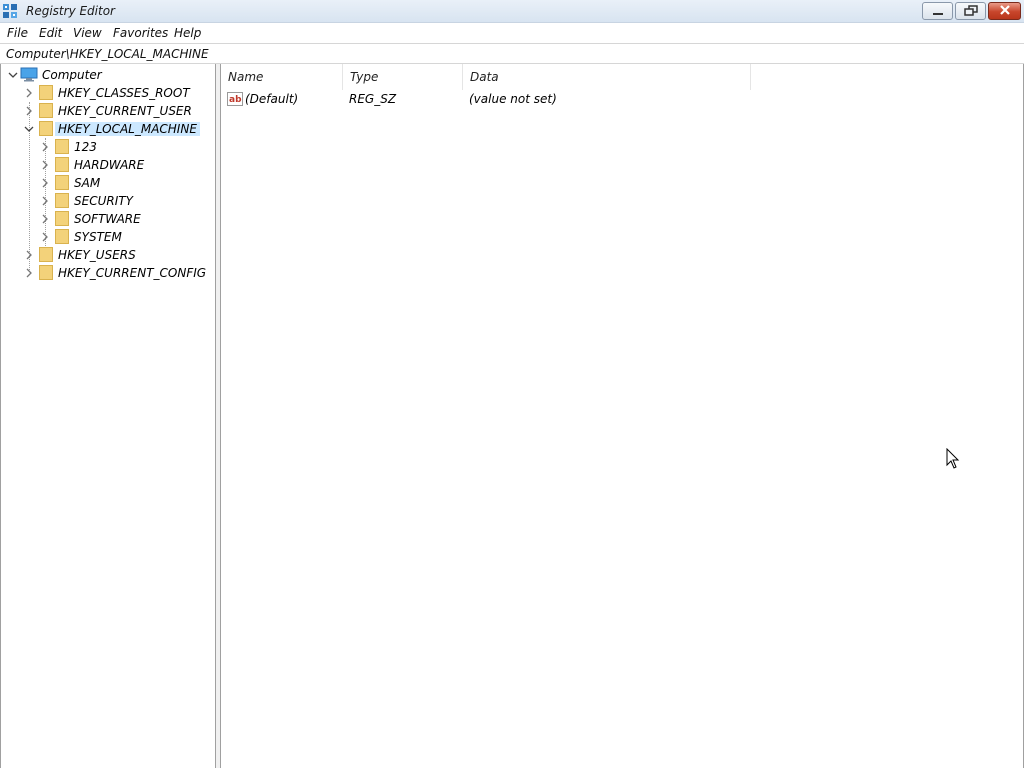  I want to click on tree-item-hardware: HARDWARE, so click(108, 165).